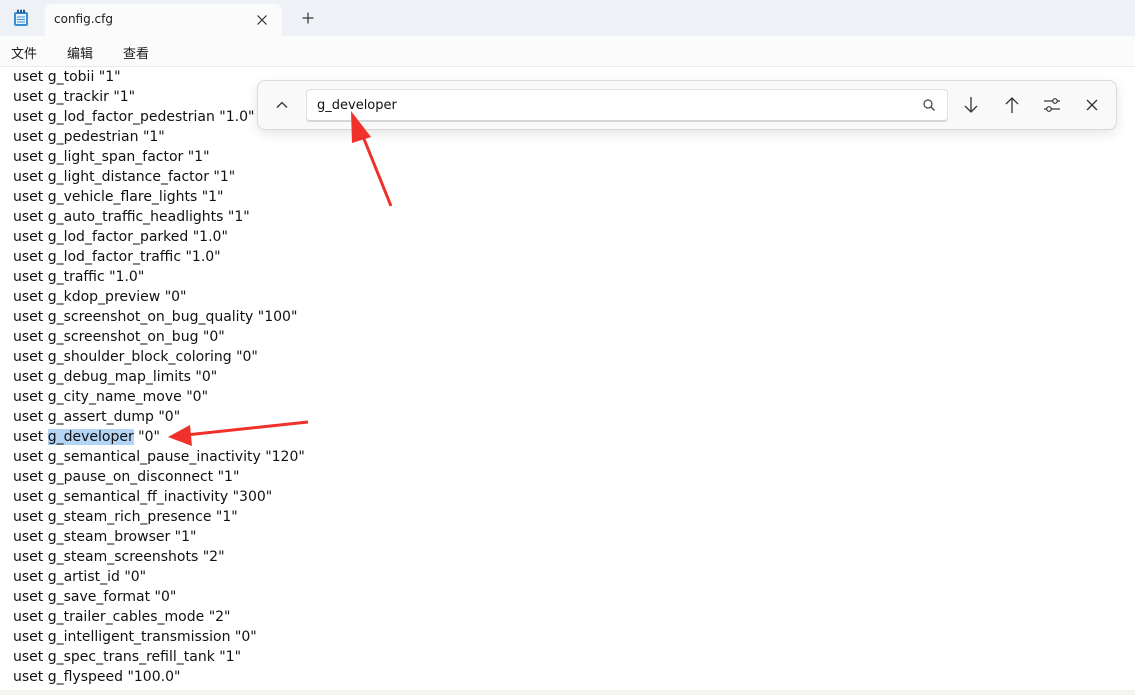 The height and width of the screenshot is (695, 1135). What do you see at coordinates (127, 657) in the screenshot?
I see `text-line: uset g_spec_trans_refill_tank "1"` at bounding box center [127, 657].